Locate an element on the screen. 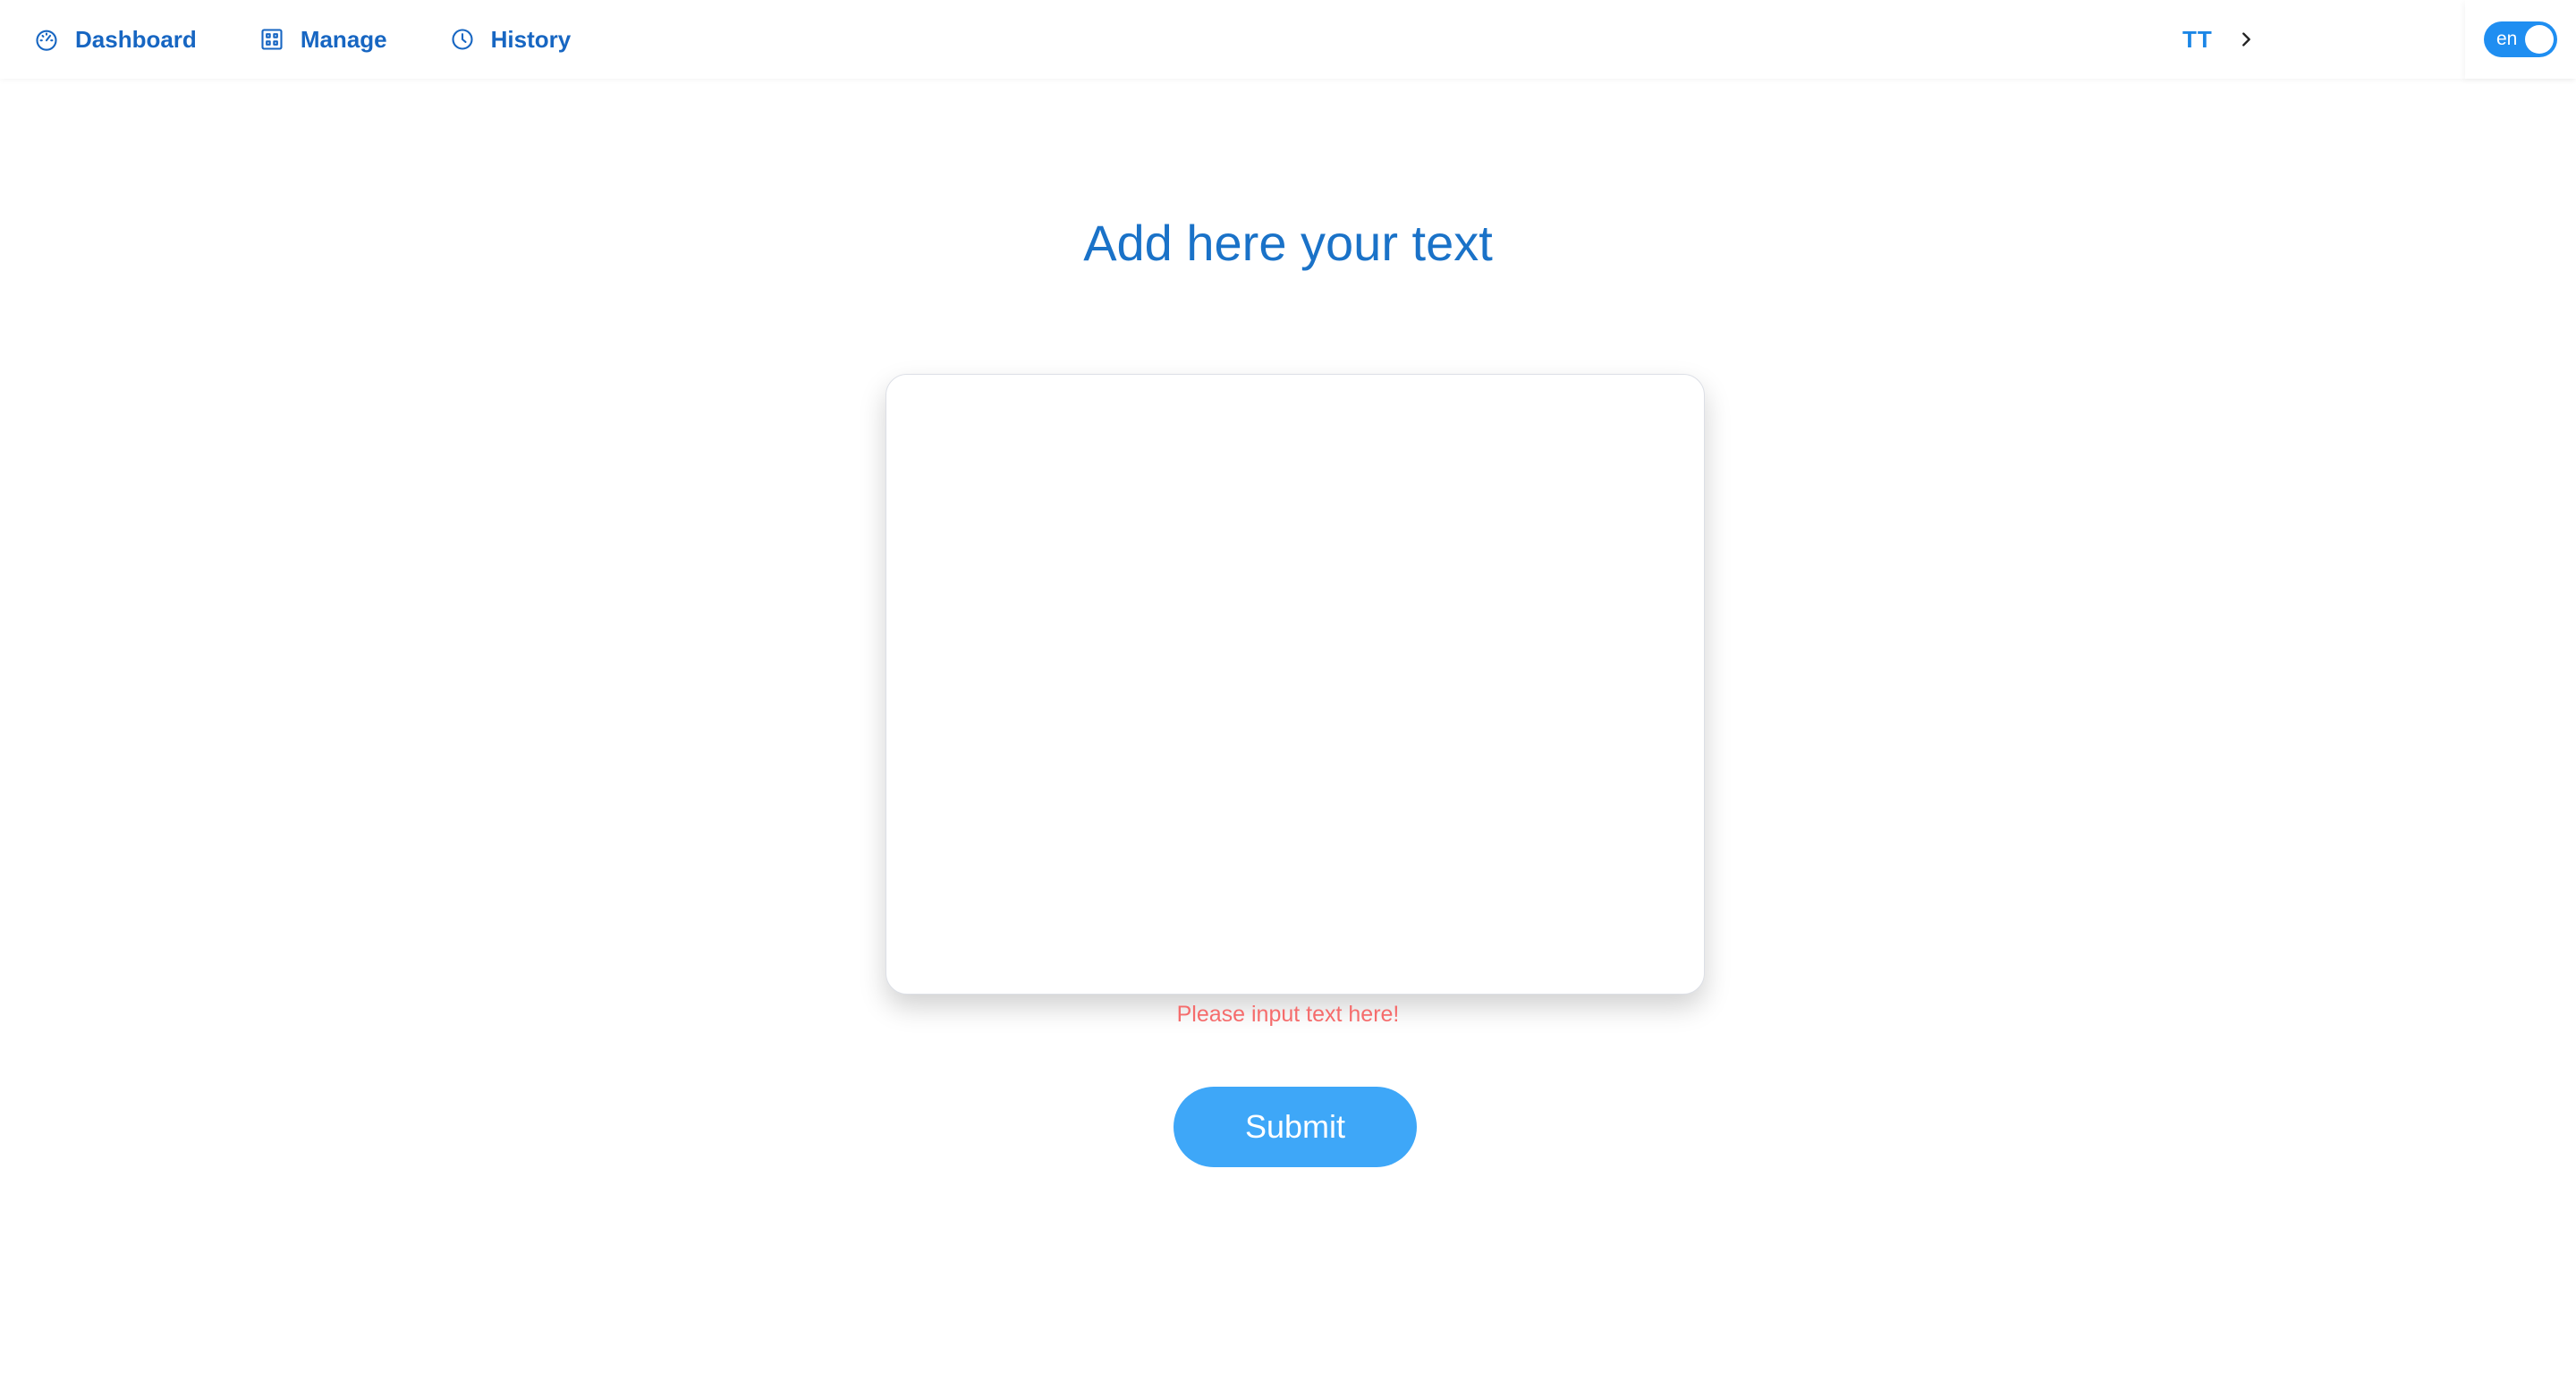 Image resolution: width=2576 pixels, height=1389 pixels. clock-icon is located at coordinates (462, 39).